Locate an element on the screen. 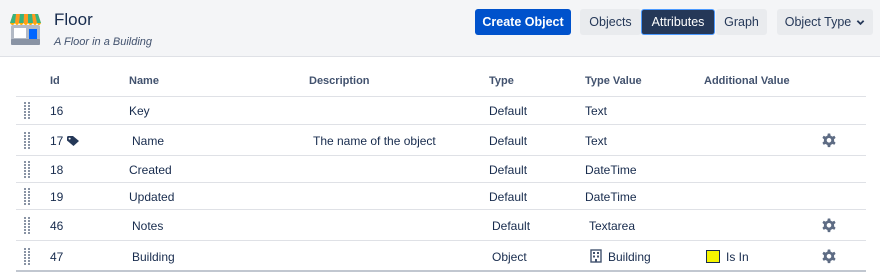 The width and height of the screenshot is (880, 273). store-icon is located at coordinates (25, 29).